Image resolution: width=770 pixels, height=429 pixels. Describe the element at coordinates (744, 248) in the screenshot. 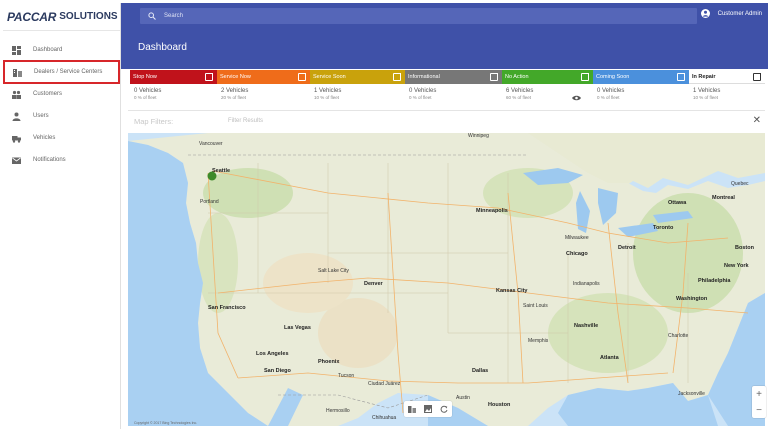

I see `map-label-boston: Boston` at that location.